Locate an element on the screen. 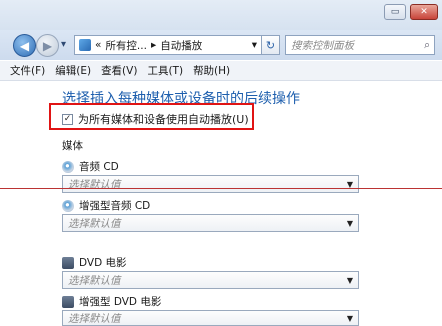 This screenshot has height=326, width=442. audio-cd-select: 选择默认值 ▼ is located at coordinates (210, 184).